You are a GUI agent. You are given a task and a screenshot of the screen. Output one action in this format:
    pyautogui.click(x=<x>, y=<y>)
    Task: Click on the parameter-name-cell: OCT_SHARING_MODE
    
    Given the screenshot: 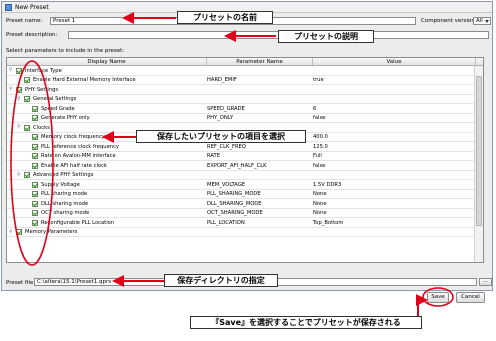 What is the action you would take?
    pyautogui.click(x=235, y=213)
    